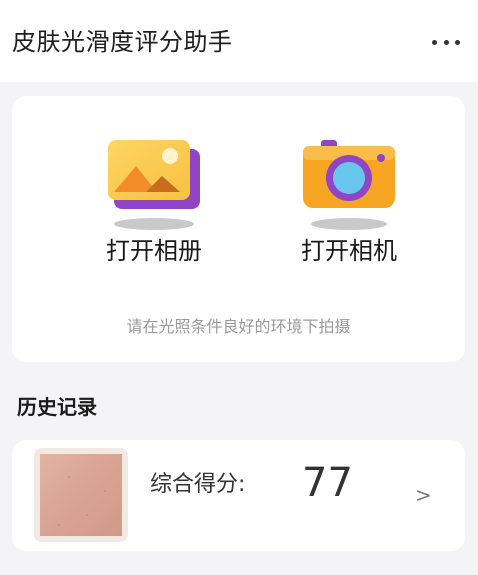 This screenshot has height=575, width=478. I want to click on open-album-button: 打开相册, so click(154, 181).